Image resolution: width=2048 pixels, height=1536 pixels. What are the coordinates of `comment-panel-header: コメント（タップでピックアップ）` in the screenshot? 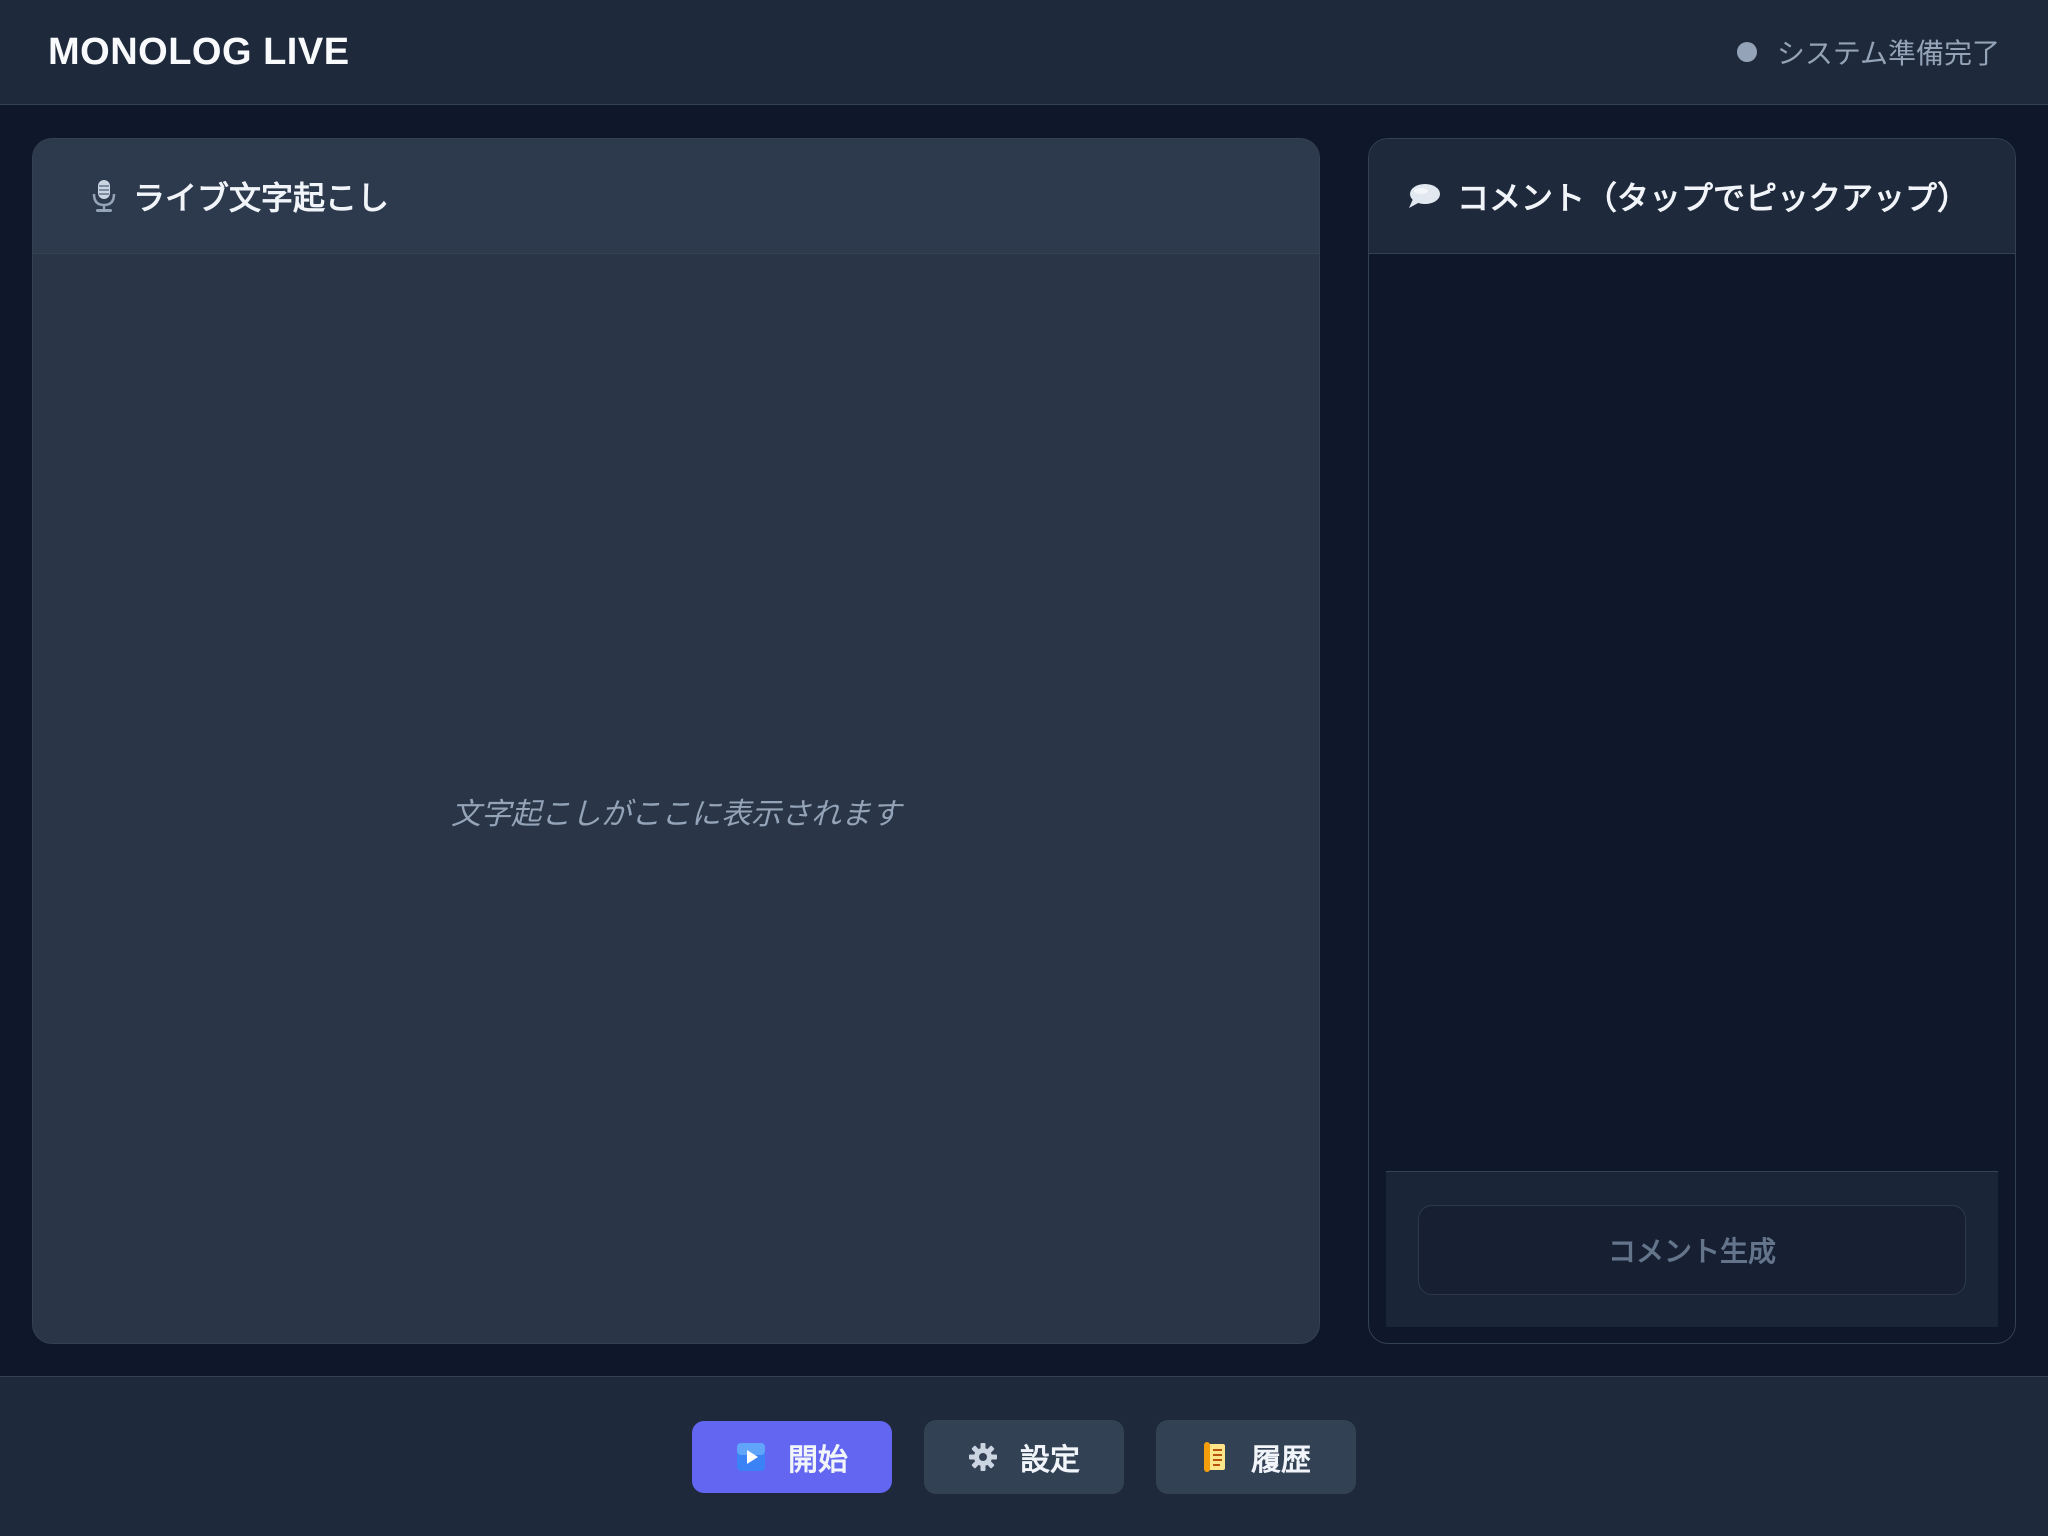 It's located at (1692, 196).